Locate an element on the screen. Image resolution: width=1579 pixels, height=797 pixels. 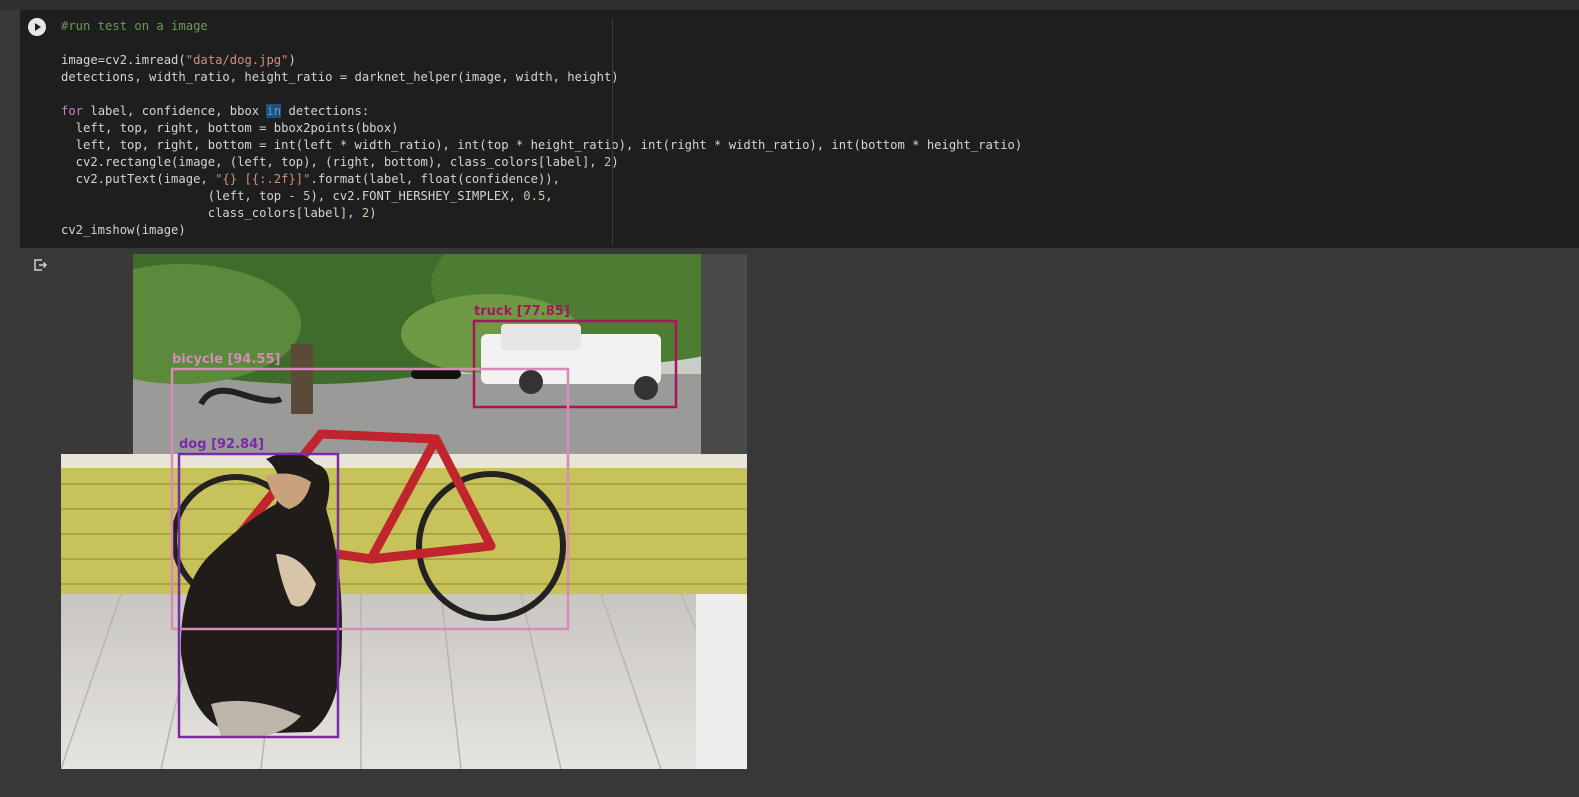
code-line: image=cv2.imread("data/dog.jpg") is located at coordinates (178, 60).